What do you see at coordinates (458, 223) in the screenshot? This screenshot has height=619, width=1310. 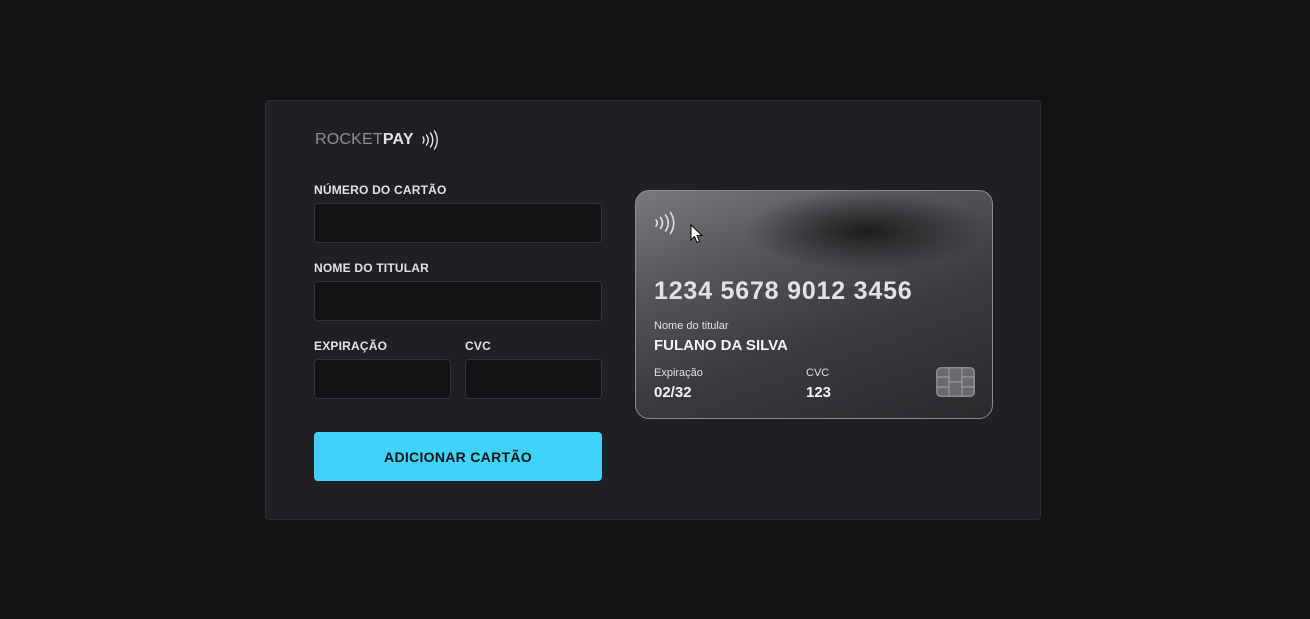 I see `card-number-input` at bounding box center [458, 223].